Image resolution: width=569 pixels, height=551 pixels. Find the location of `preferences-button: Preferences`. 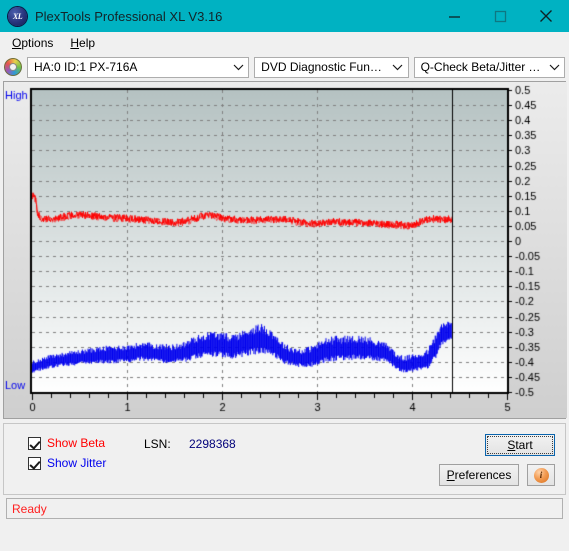

preferences-button: Preferences is located at coordinates (479, 475).